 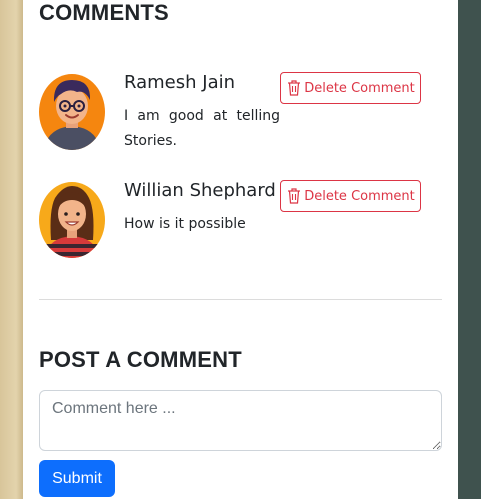 What do you see at coordinates (11, 249) in the screenshot?
I see `left-background-strip` at bounding box center [11, 249].